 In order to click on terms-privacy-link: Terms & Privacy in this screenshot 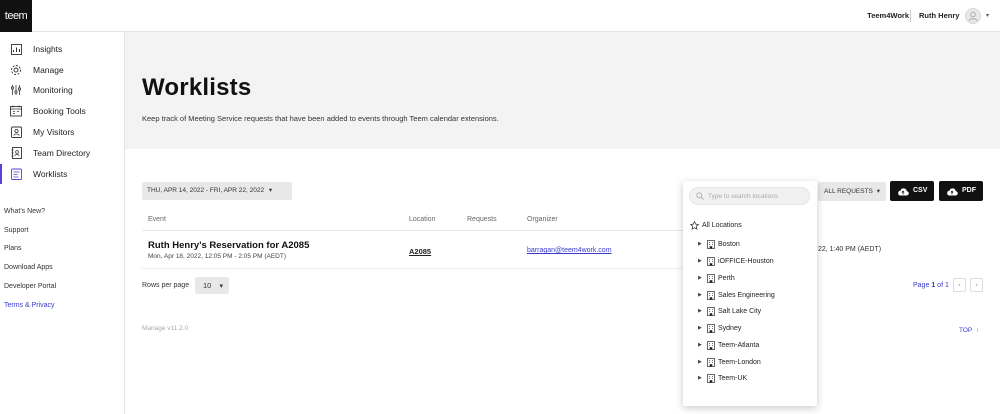, I will do `click(29, 305)`.